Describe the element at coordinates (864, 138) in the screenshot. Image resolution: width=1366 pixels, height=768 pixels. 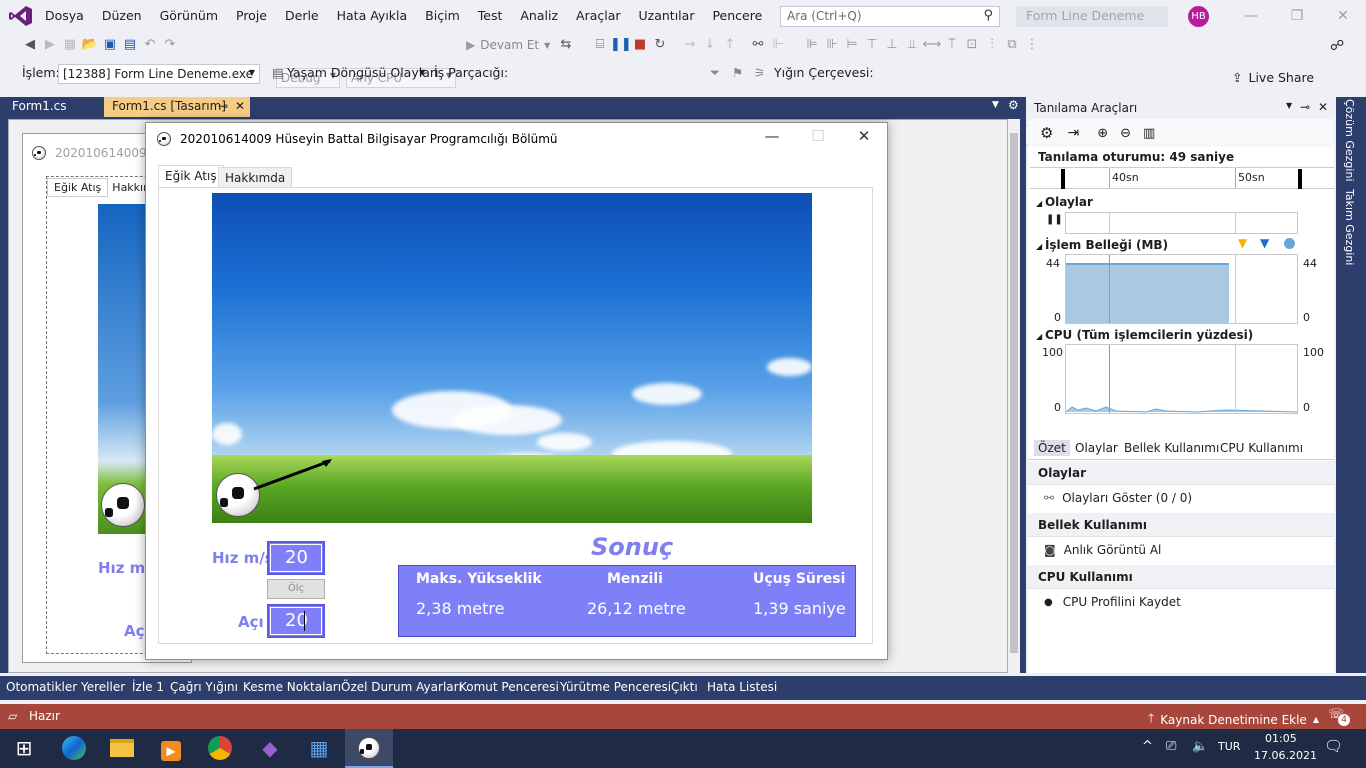
I see `close-button: ✕` at that location.